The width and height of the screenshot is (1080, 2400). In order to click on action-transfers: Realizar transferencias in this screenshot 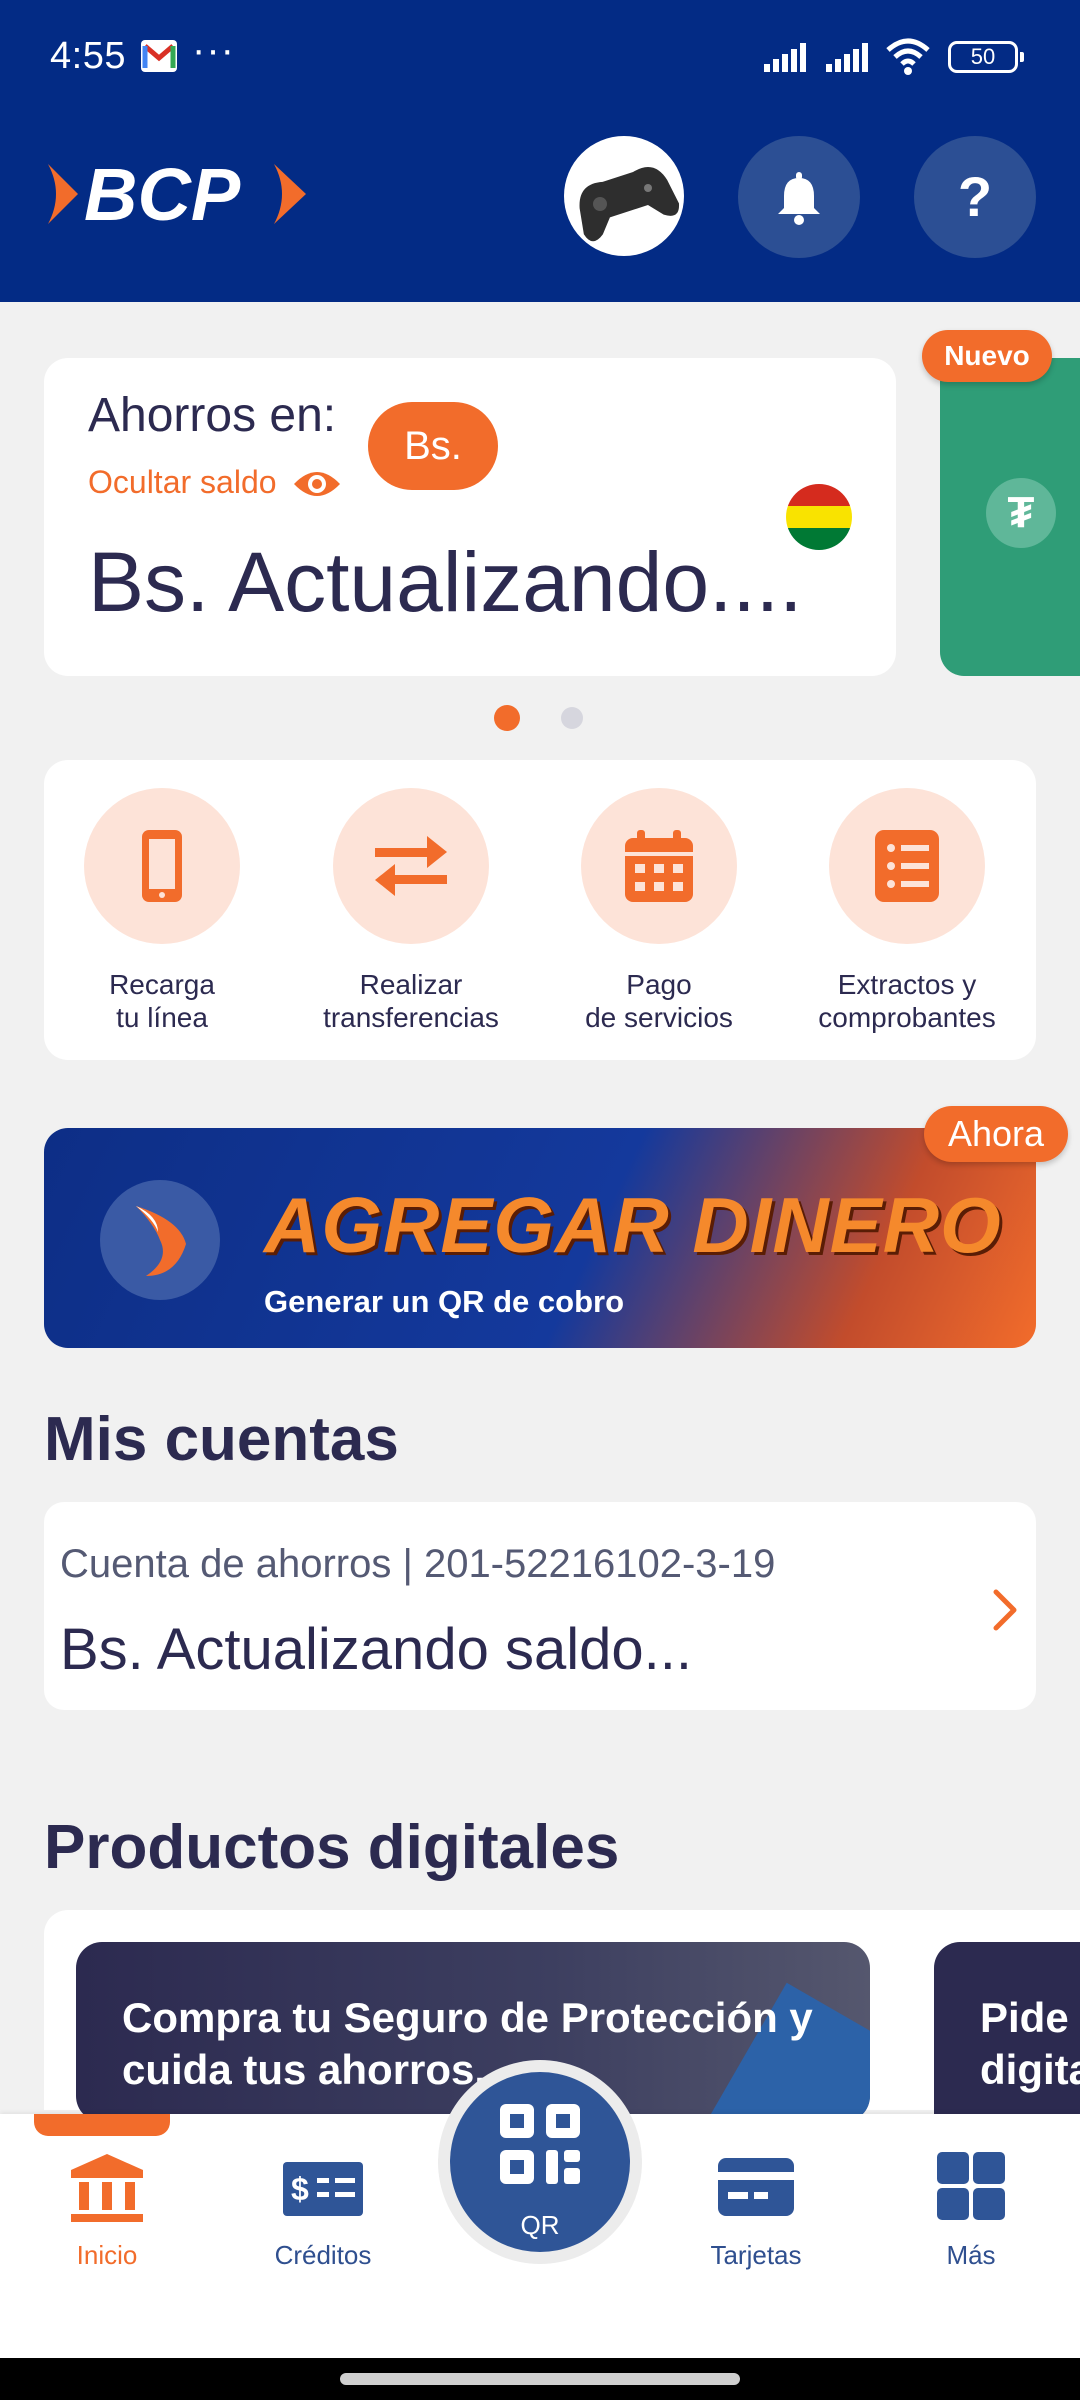, I will do `click(411, 911)`.